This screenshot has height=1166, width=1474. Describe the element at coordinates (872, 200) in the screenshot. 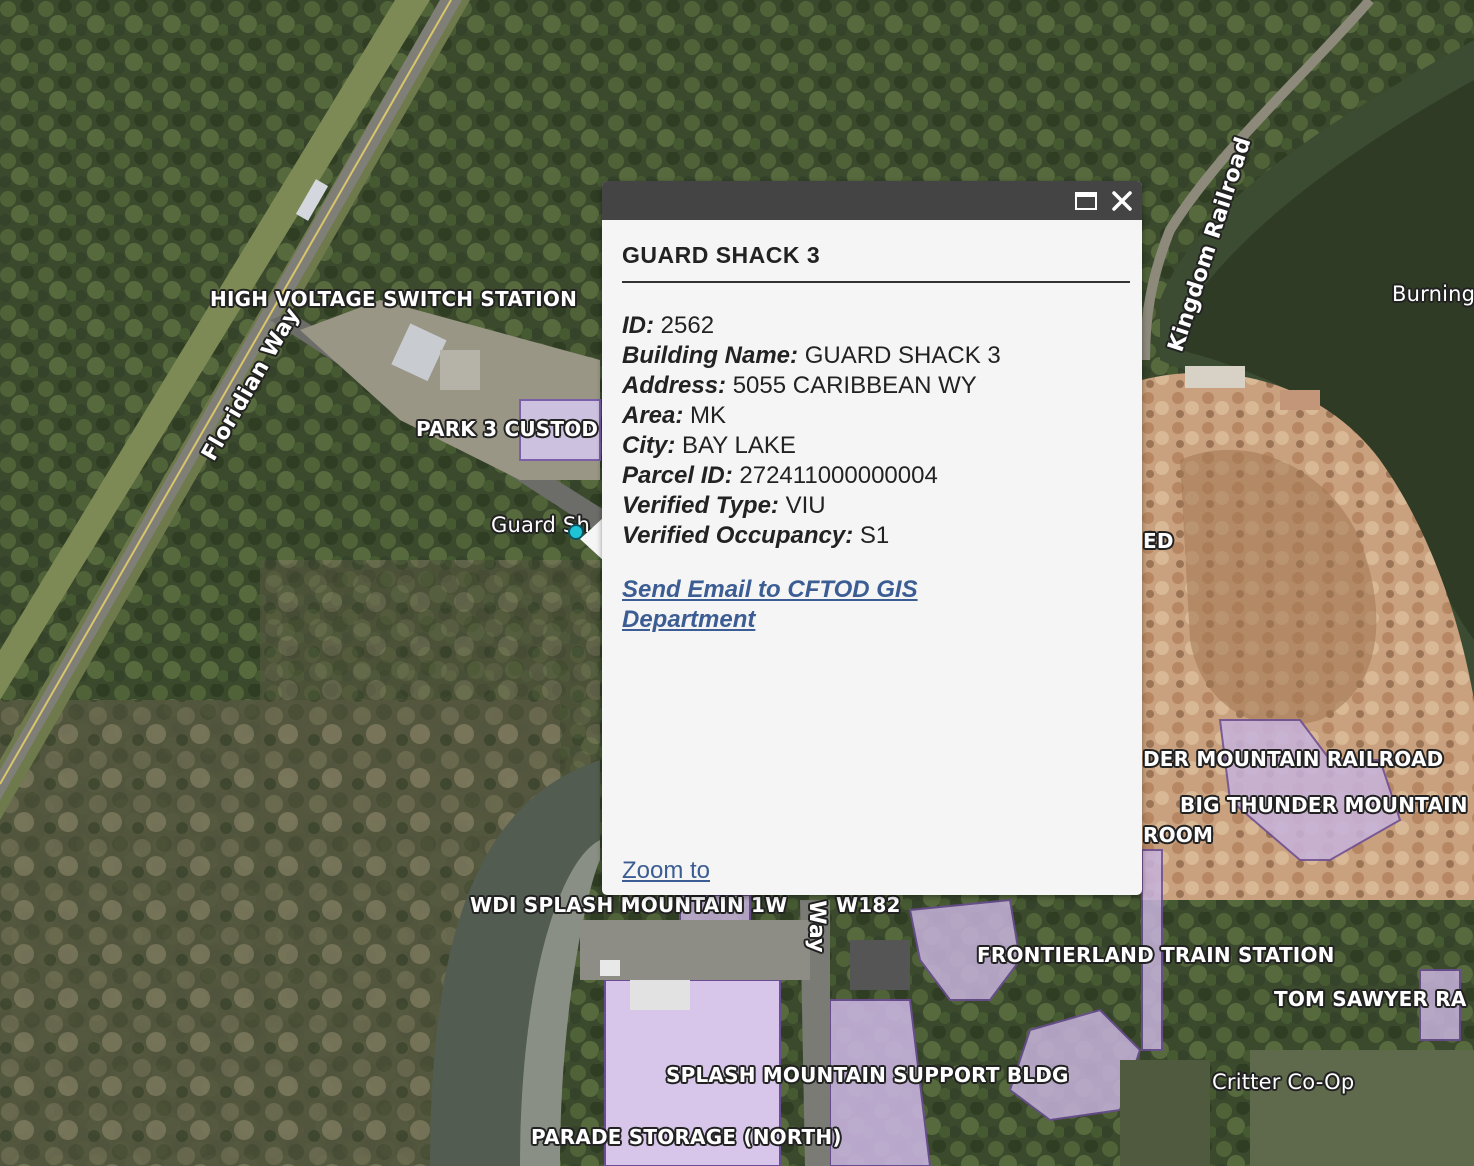

I see `popup-header` at that location.